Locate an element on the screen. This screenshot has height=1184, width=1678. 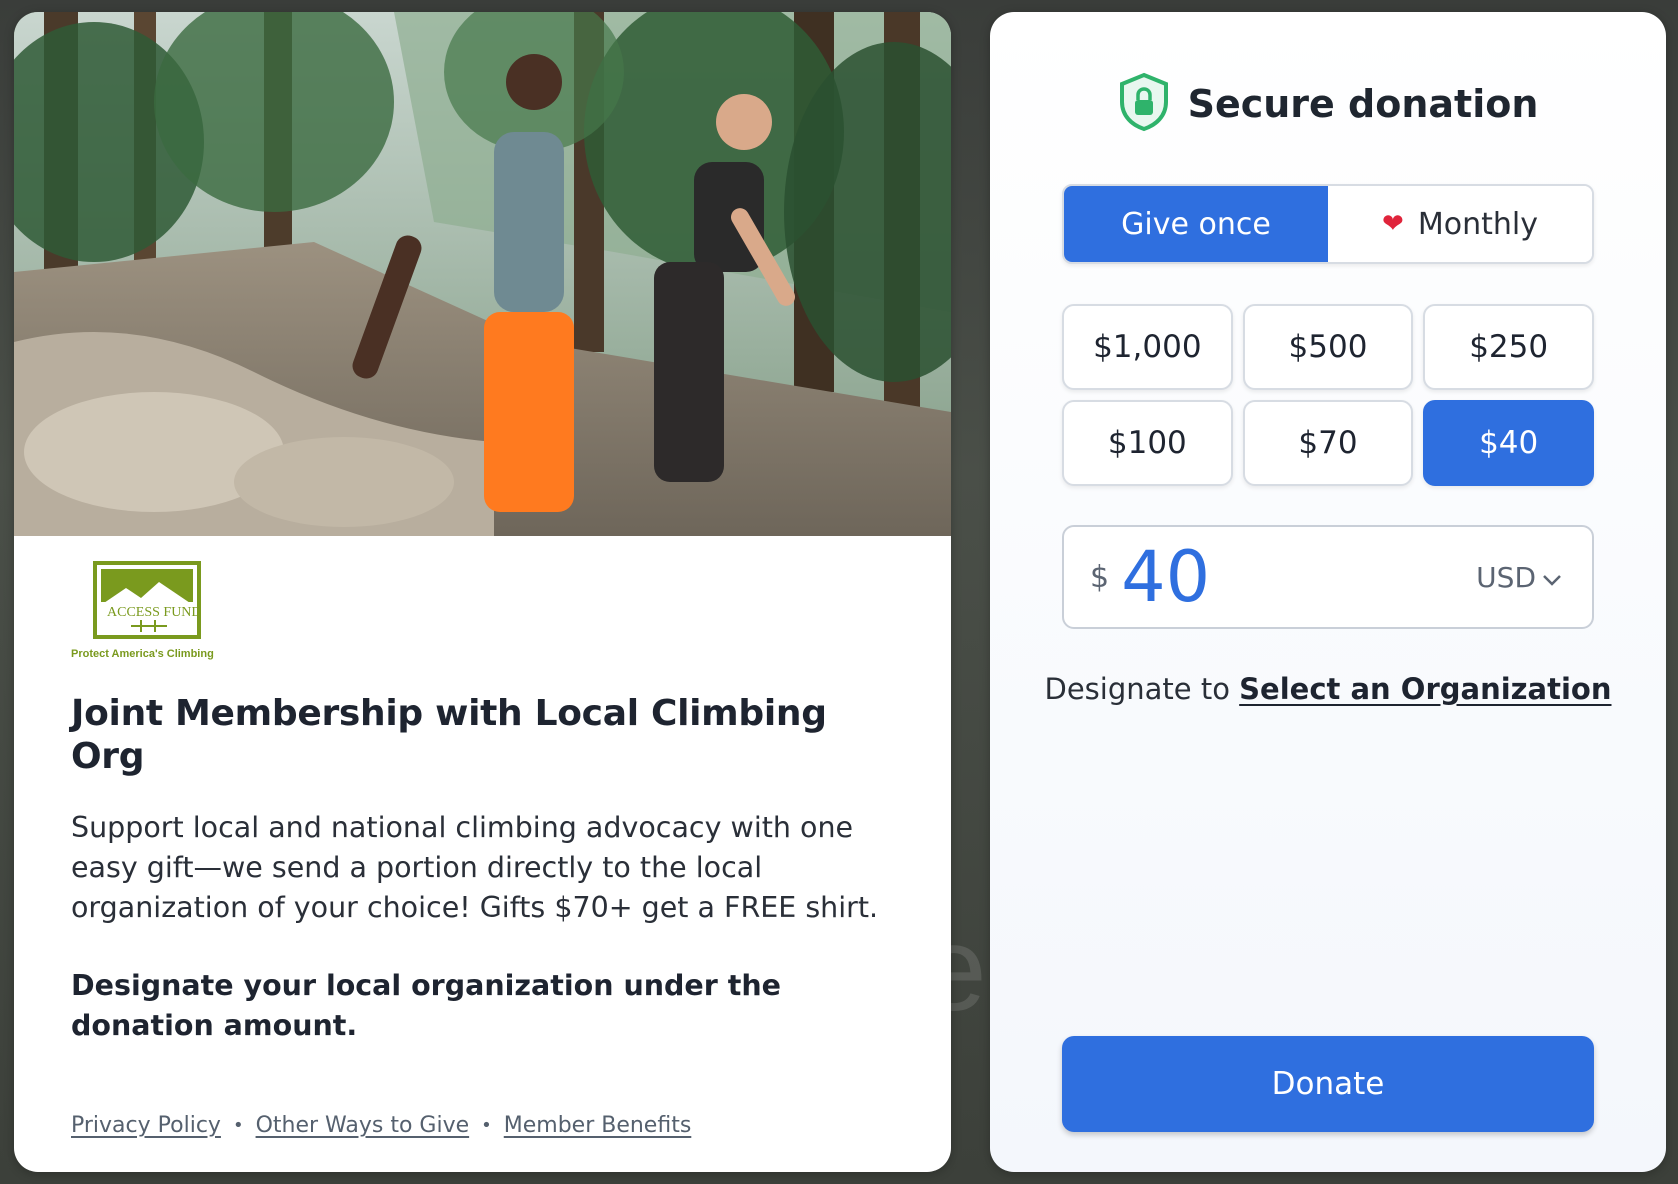
access-fund-logo: ACCESS FUND Protect America's Climbing is located at coordinates (151, 612).